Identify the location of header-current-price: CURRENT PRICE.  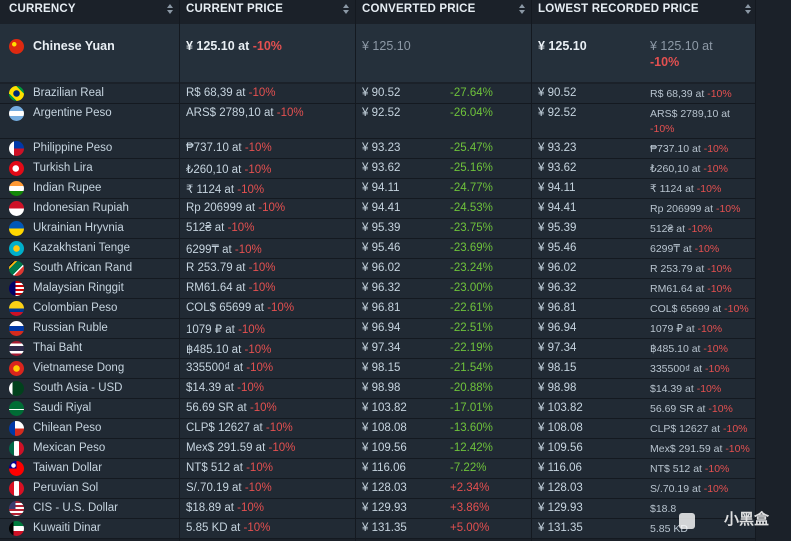
(234, 9).